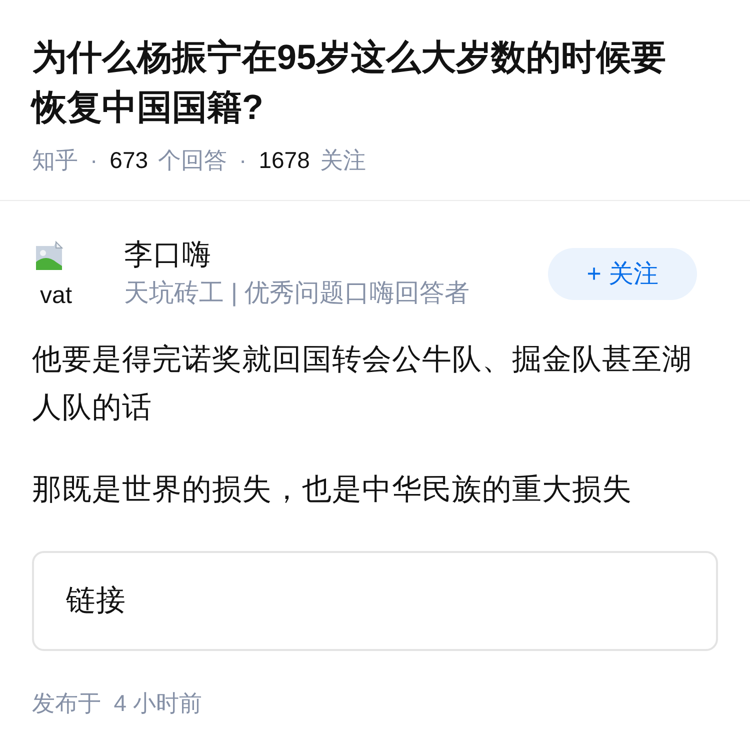 The image size is (750, 756). What do you see at coordinates (332, 490) in the screenshot?
I see `answer-paragraph: 那既是世界的损失，也是中华民族的重大损失` at bounding box center [332, 490].